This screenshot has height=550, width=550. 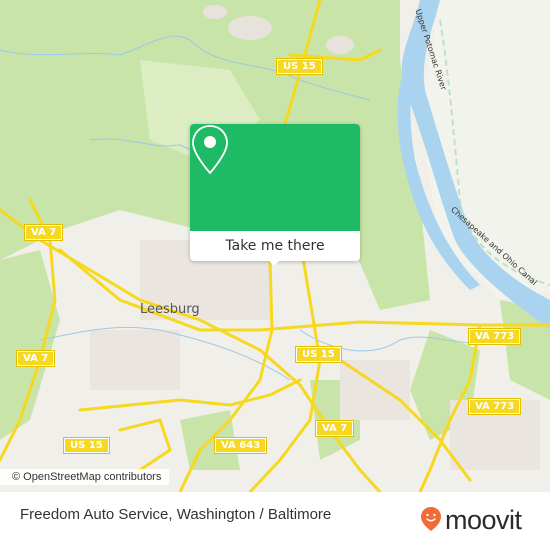 I want to click on road-shield-us15-southwest: US 15, so click(x=86, y=445).